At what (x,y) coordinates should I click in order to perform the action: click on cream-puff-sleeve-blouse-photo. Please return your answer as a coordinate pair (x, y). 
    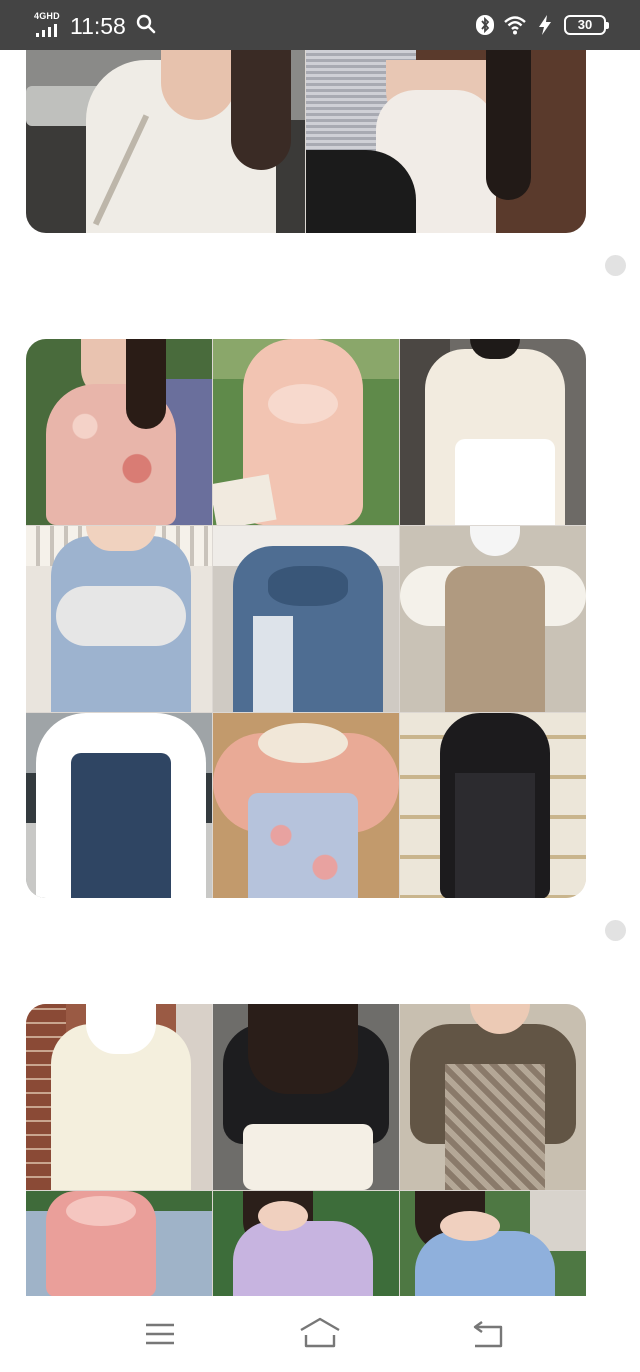
    Looking at the image, I should click on (165, 141).